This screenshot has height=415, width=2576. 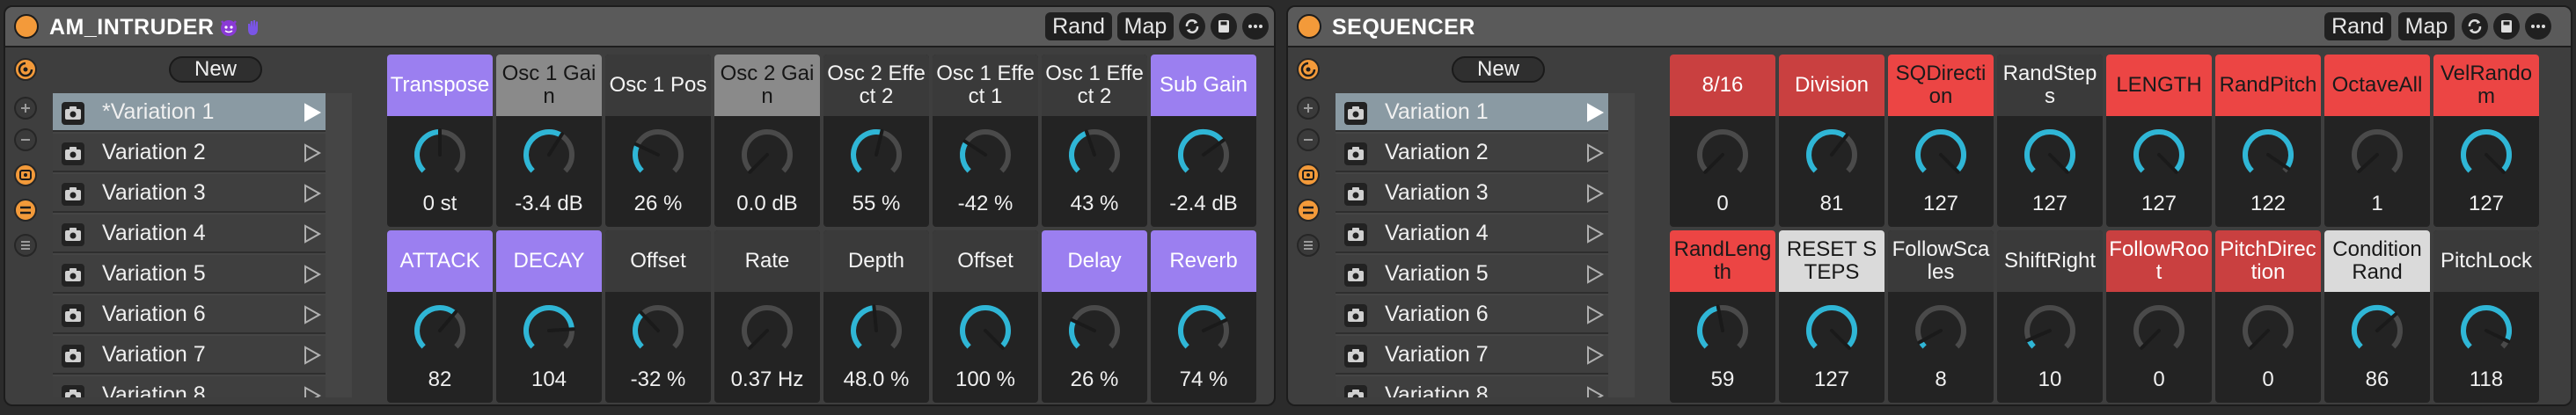 I want to click on macro-knob-cell: OctaveAll 1, so click(x=2377, y=141).